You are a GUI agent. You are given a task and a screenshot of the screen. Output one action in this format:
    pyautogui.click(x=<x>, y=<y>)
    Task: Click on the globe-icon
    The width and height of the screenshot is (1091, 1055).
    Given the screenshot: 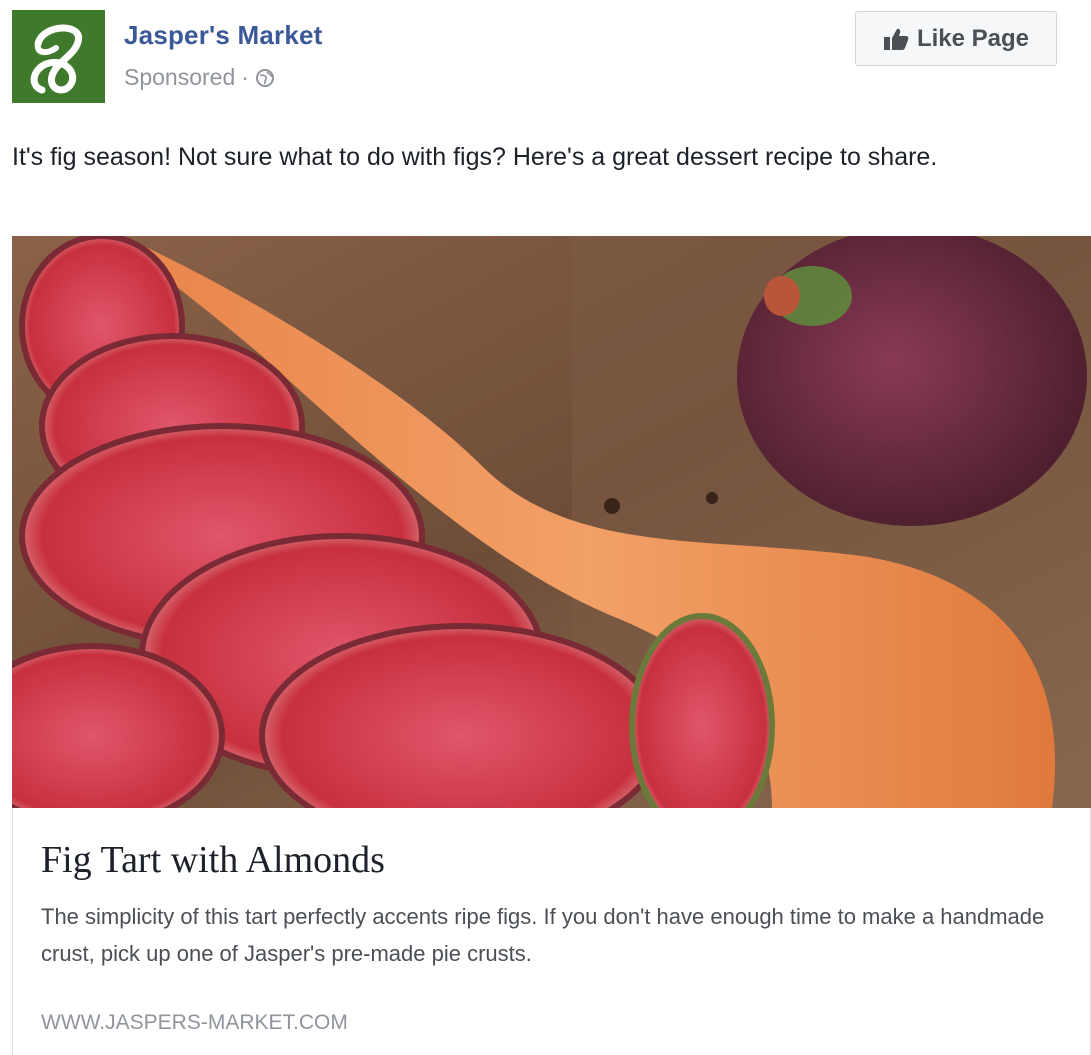 What is the action you would take?
    pyautogui.click(x=265, y=78)
    